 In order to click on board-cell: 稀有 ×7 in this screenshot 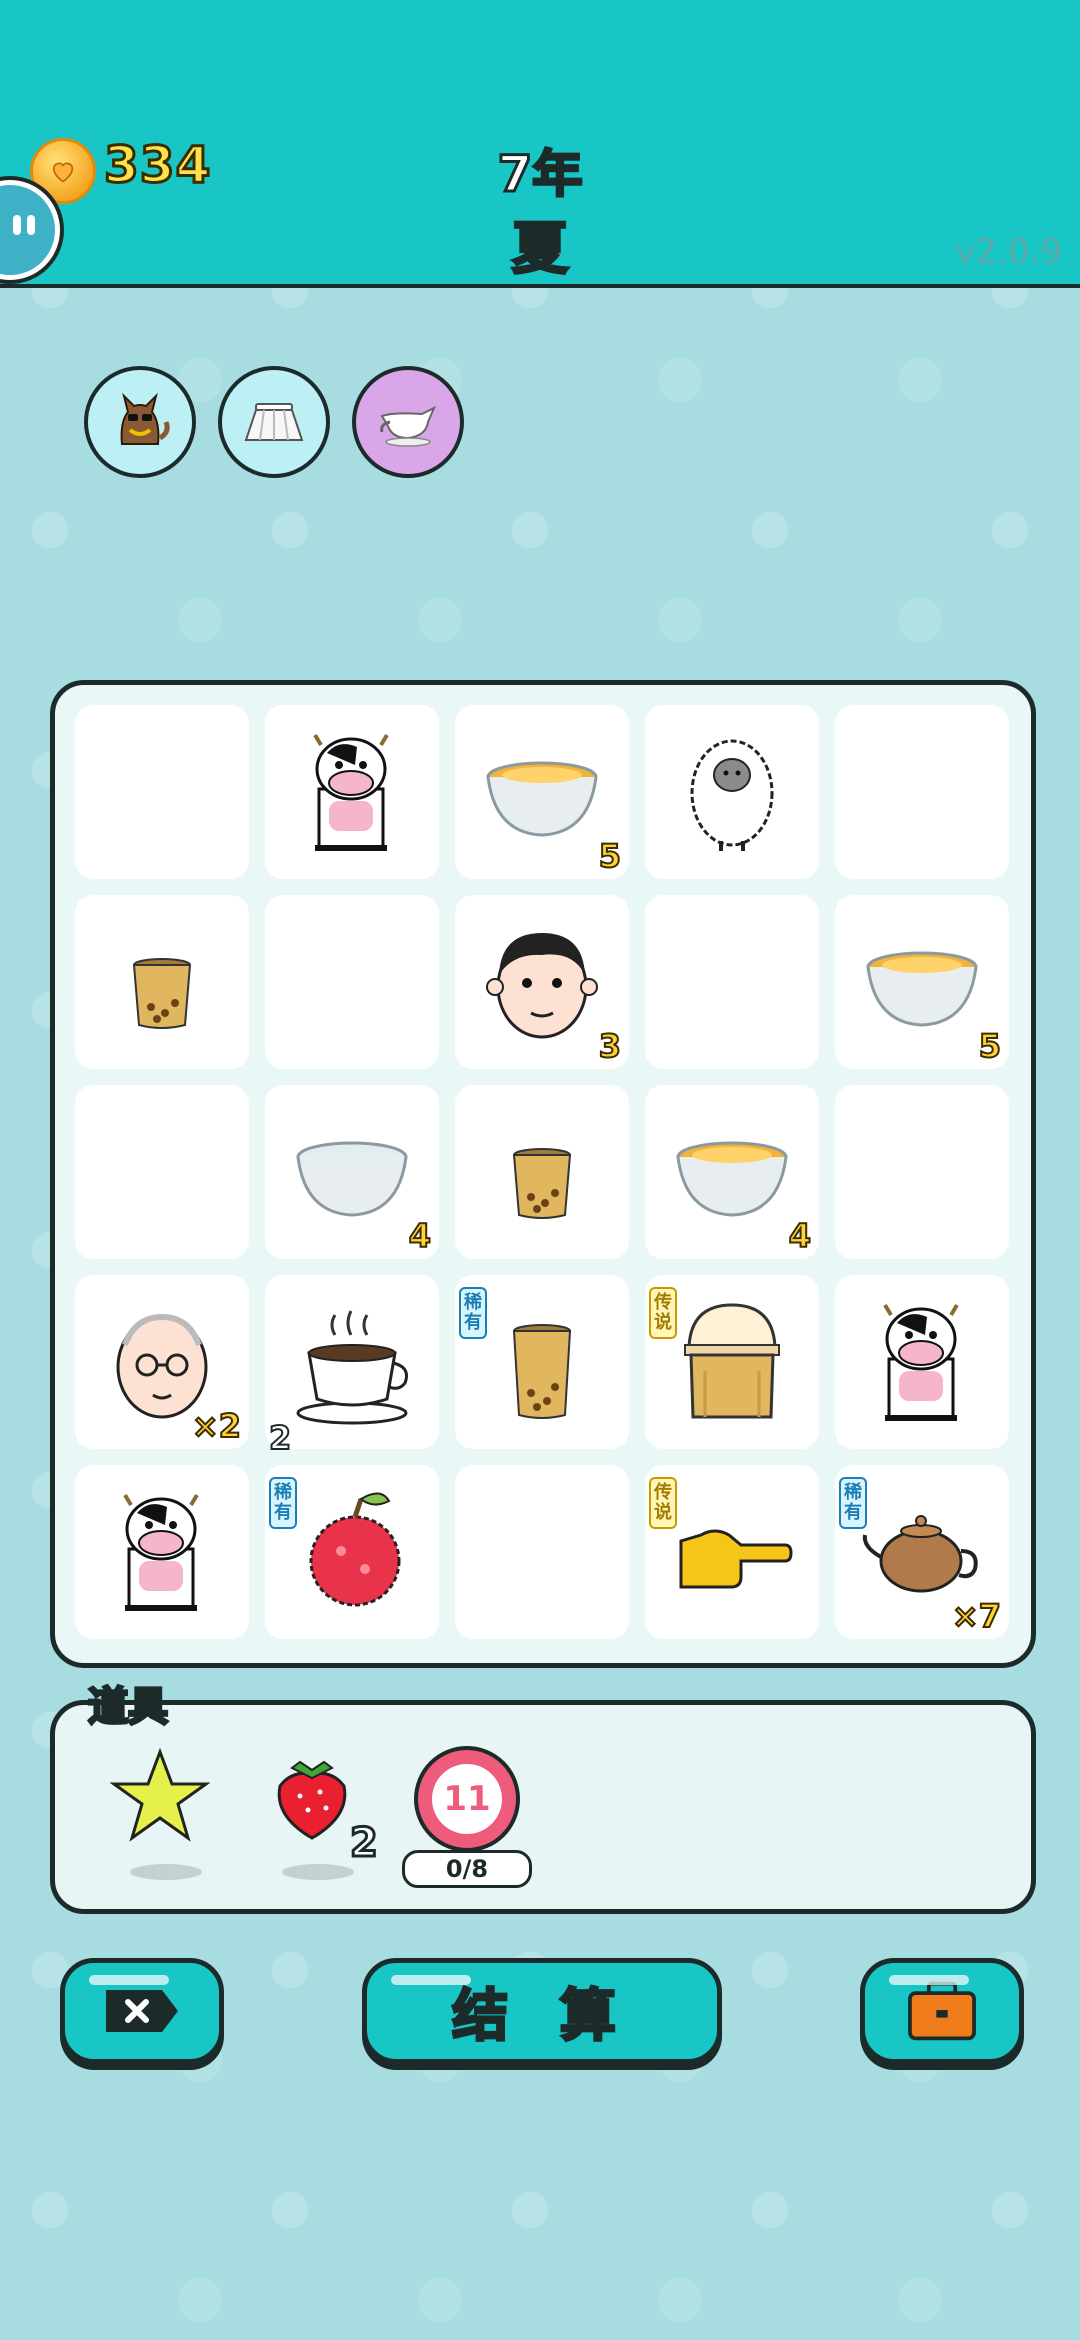, I will do `click(922, 1552)`.